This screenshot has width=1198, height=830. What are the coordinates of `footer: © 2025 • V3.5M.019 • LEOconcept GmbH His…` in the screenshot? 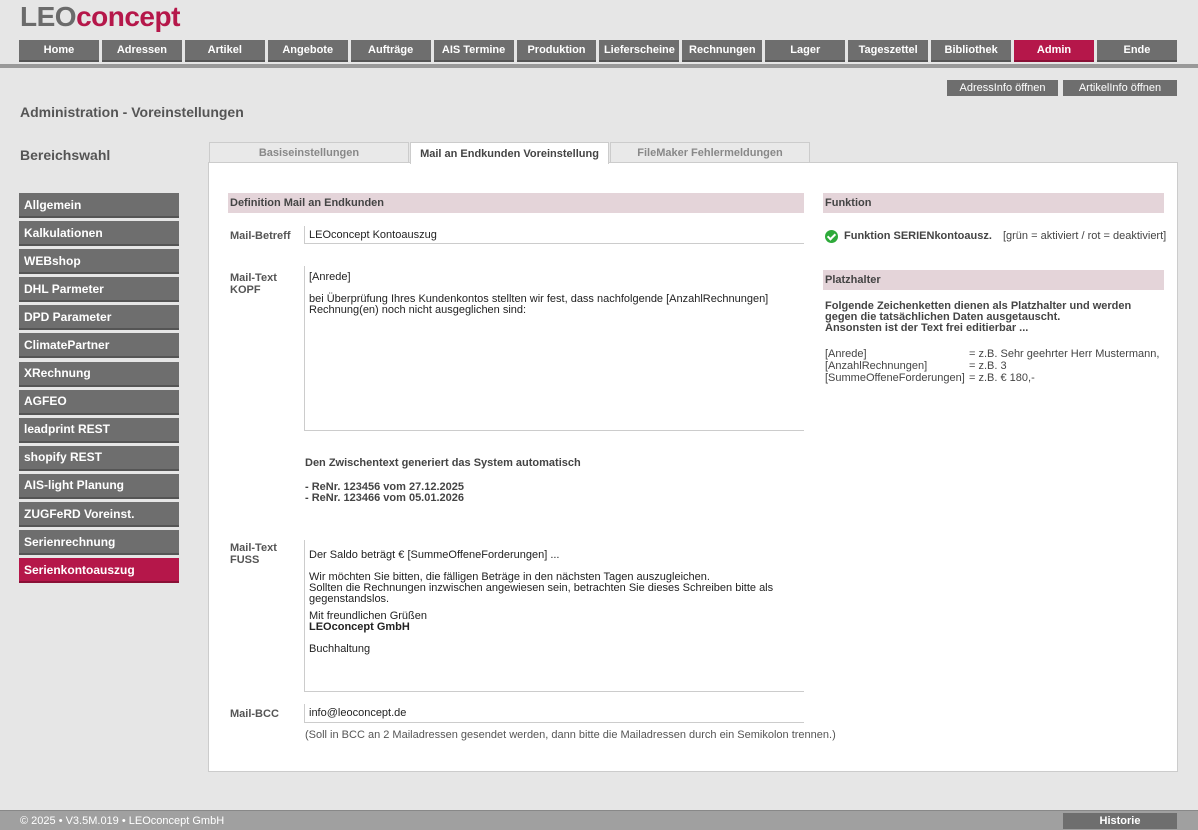 It's located at (599, 820).